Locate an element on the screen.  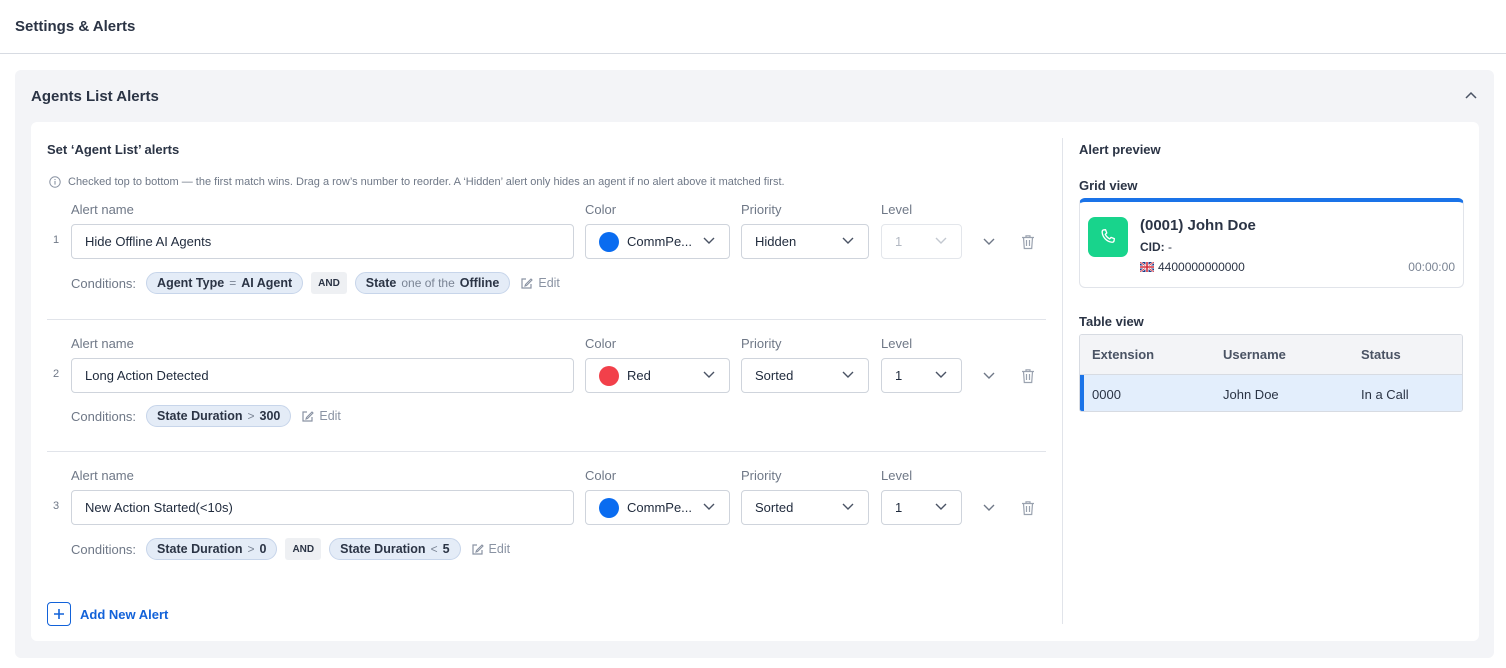
conditions-row: Conditions: State Duration > 300 Edit is located at coordinates (206, 416).